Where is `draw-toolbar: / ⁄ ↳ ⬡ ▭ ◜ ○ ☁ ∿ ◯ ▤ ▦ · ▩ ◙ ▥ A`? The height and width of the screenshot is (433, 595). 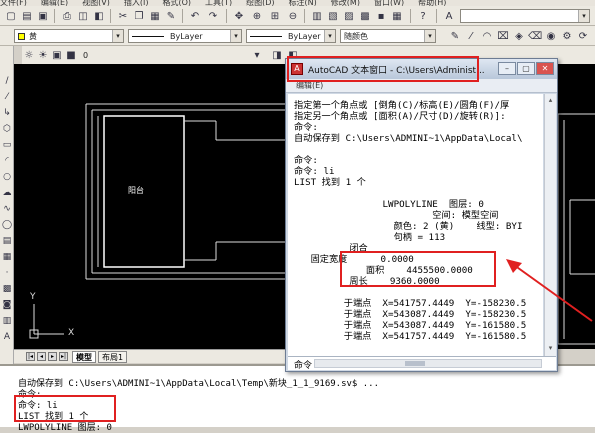 draw-toolbar: / ⁄ ↳ ⬡ ▭ ◜ ○ ☁ ∿ ◯ ▤ ▦ · ▩ ◙ ▥ A is located at coordinates (7, 205).